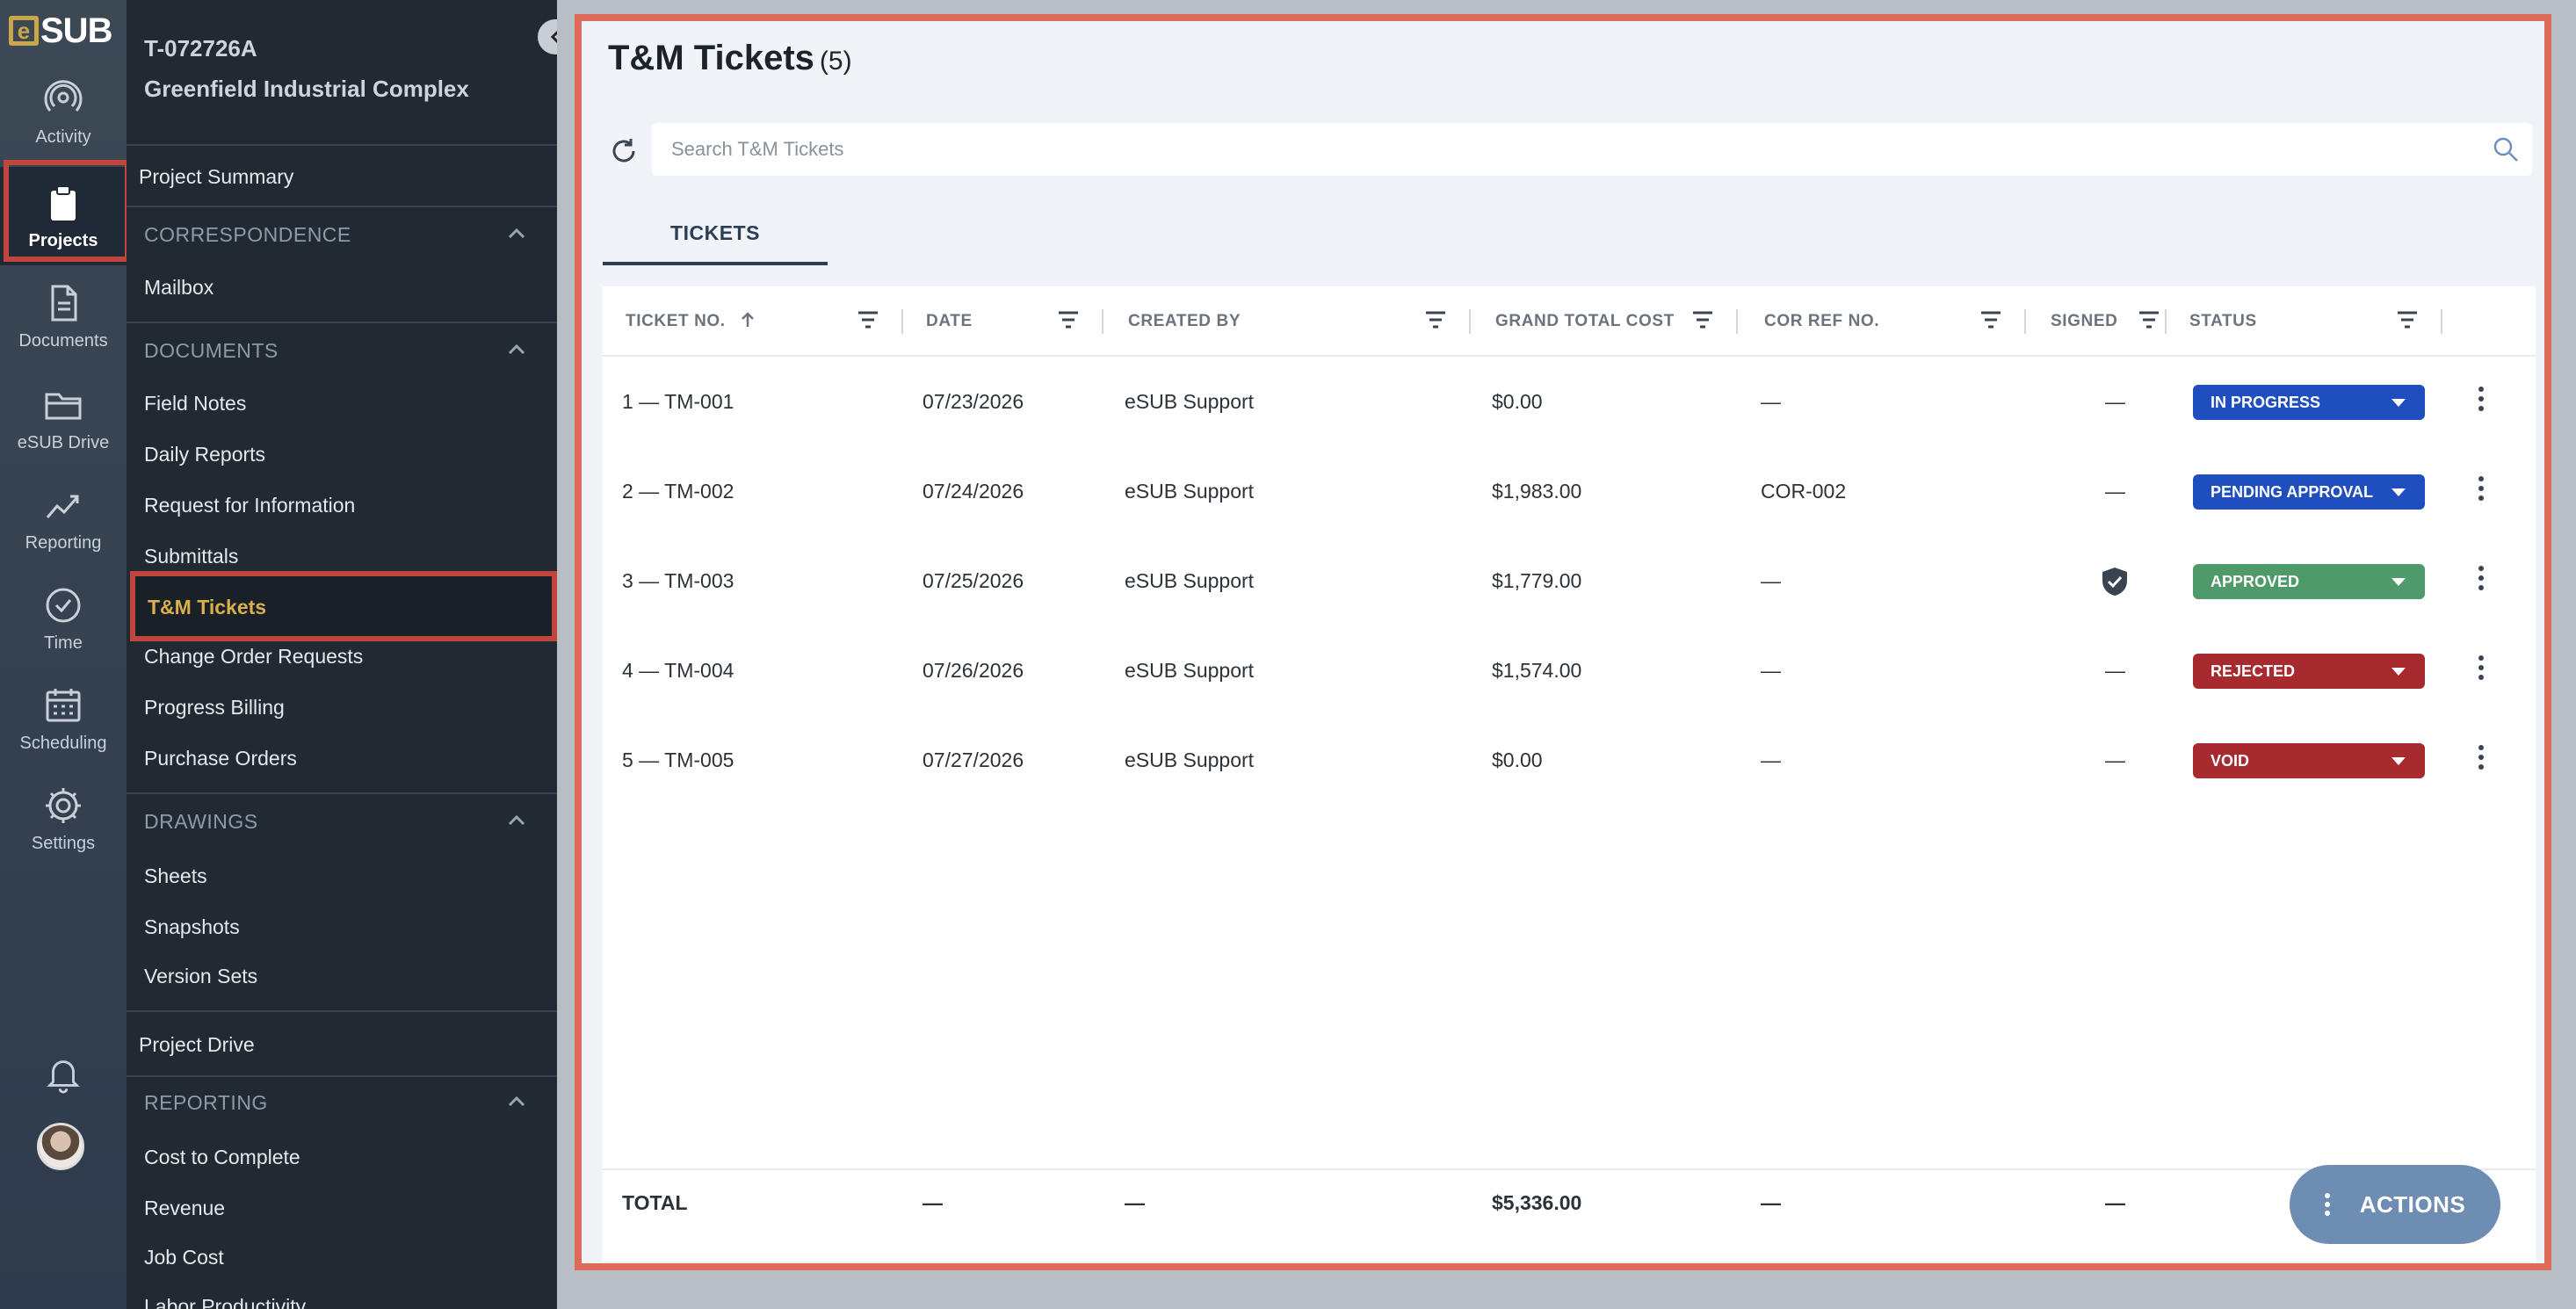  I want to click on nav-item-cost-to-complete: Cost to Complete, so click(222, 1157).